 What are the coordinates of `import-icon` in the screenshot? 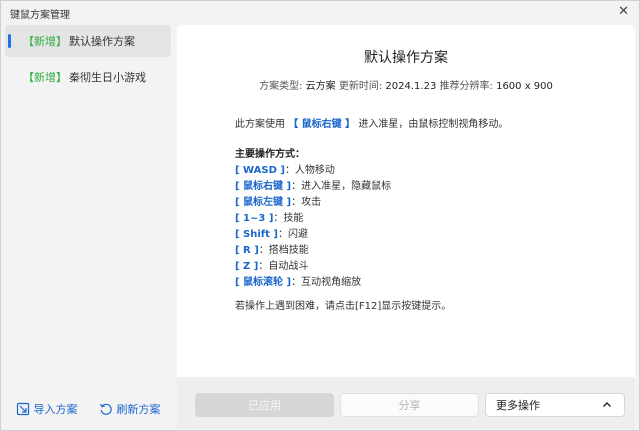 It's located at (22, 409).